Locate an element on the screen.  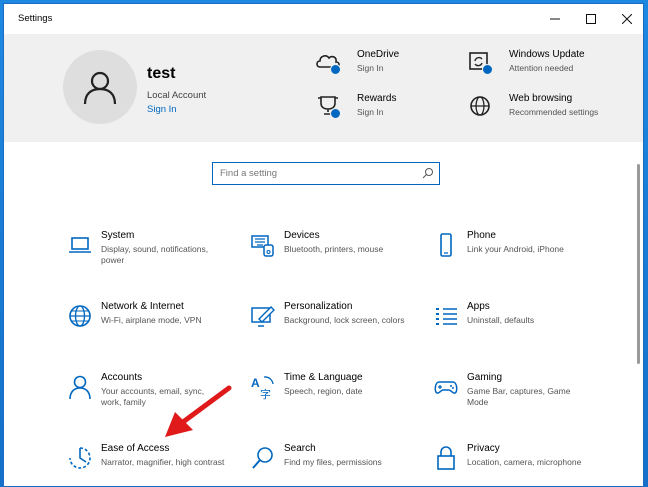
globe-icon is located at coordinates (480, 106).